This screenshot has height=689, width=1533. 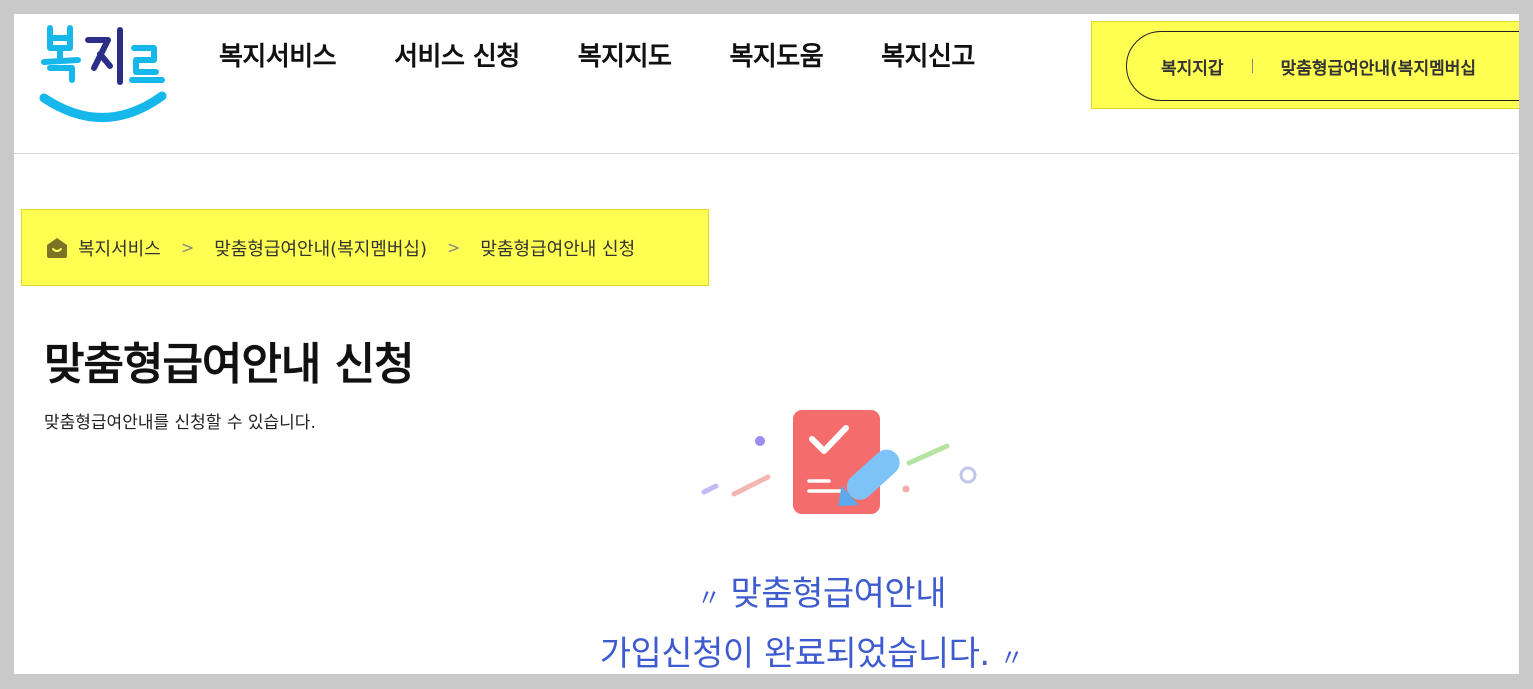 I want to click on site-logo, so click(x=103, y=73).